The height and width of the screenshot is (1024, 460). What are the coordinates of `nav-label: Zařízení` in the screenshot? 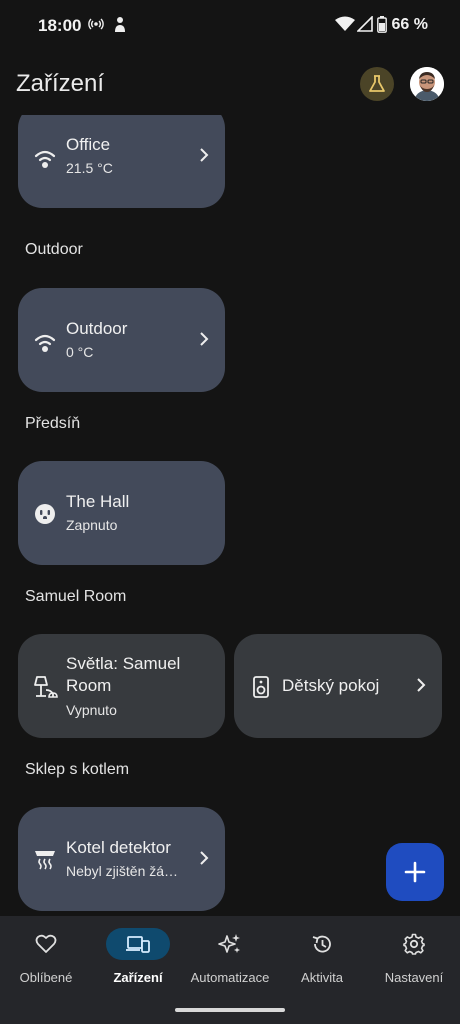 It's located at (138, 977).